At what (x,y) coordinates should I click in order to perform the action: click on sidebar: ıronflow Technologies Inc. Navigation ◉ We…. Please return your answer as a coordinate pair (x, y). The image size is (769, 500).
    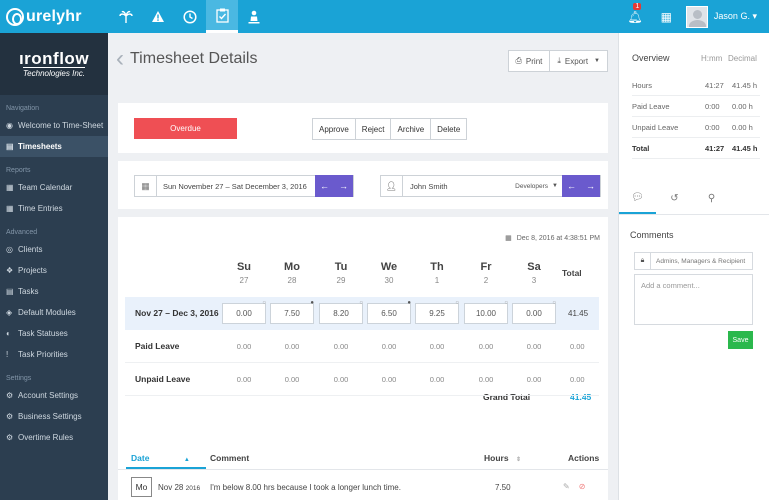
    Looking at the image, I should click on (54, 266).